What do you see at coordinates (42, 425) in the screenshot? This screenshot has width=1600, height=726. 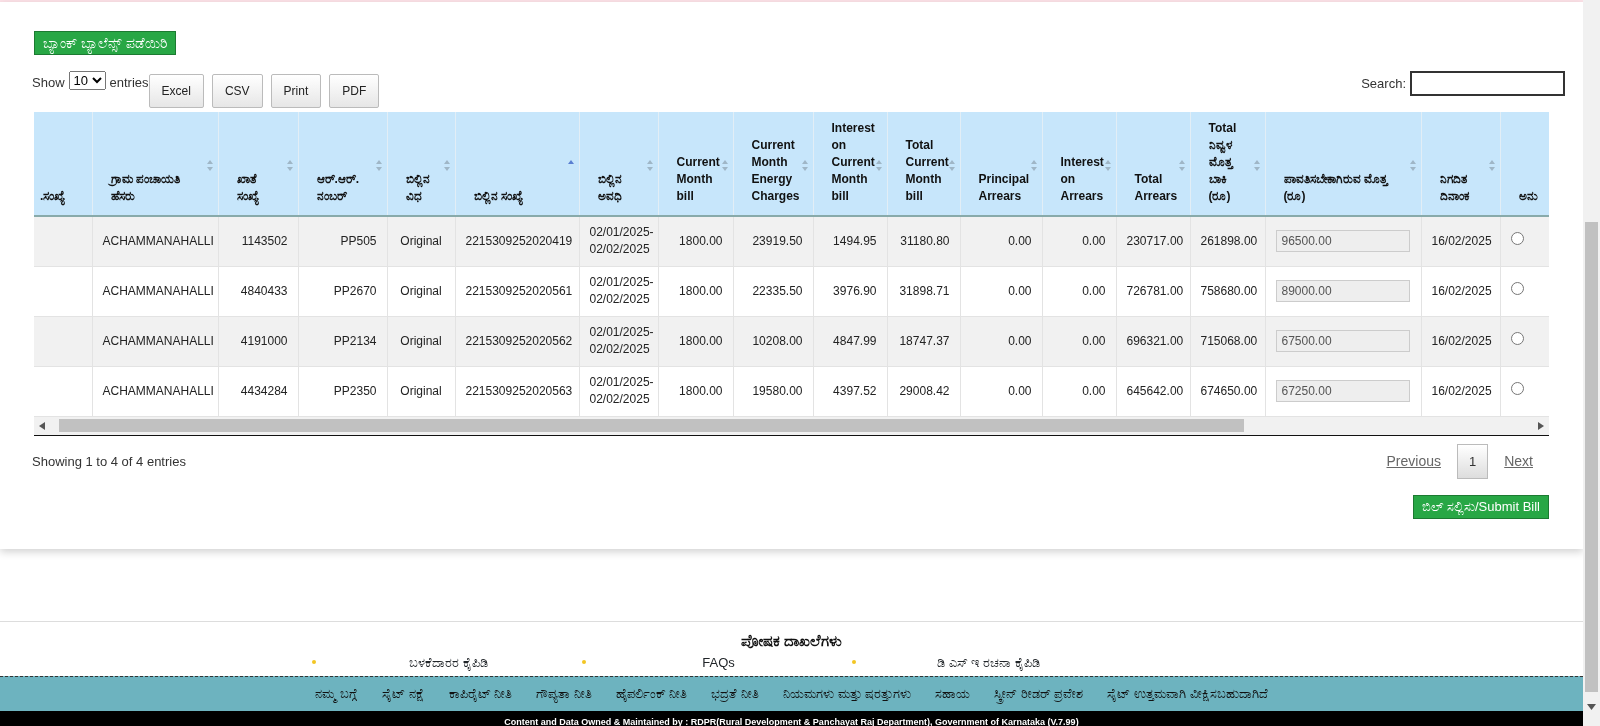 I see `scroll-left-icon` at bounding box center [42, 425].